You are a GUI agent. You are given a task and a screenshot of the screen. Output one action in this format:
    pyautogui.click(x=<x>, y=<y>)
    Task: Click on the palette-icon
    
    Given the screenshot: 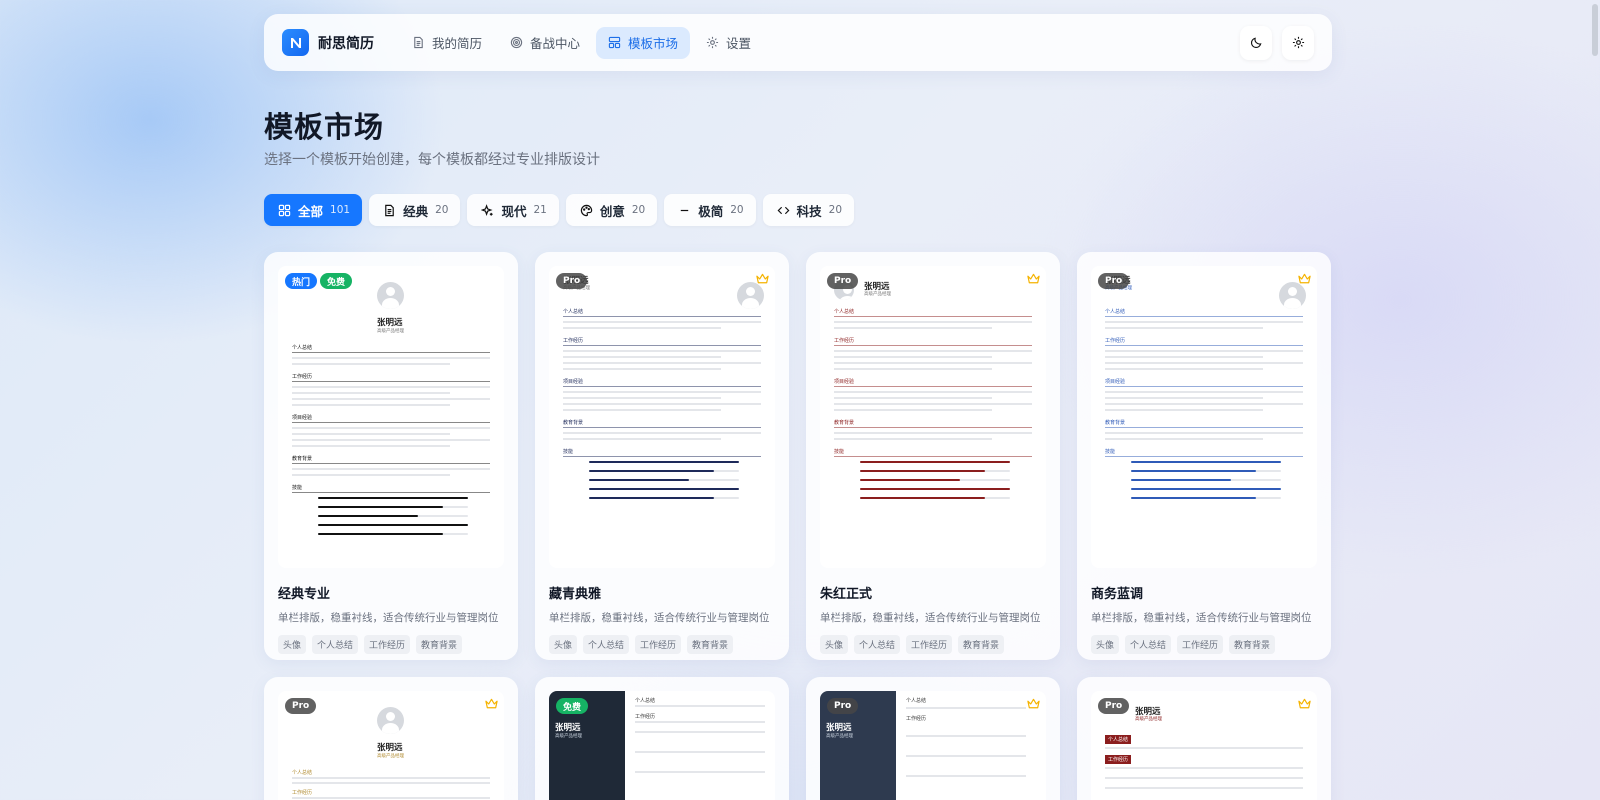 What is the action you would take?
    pyautogui.click(x=586, y=210)
    